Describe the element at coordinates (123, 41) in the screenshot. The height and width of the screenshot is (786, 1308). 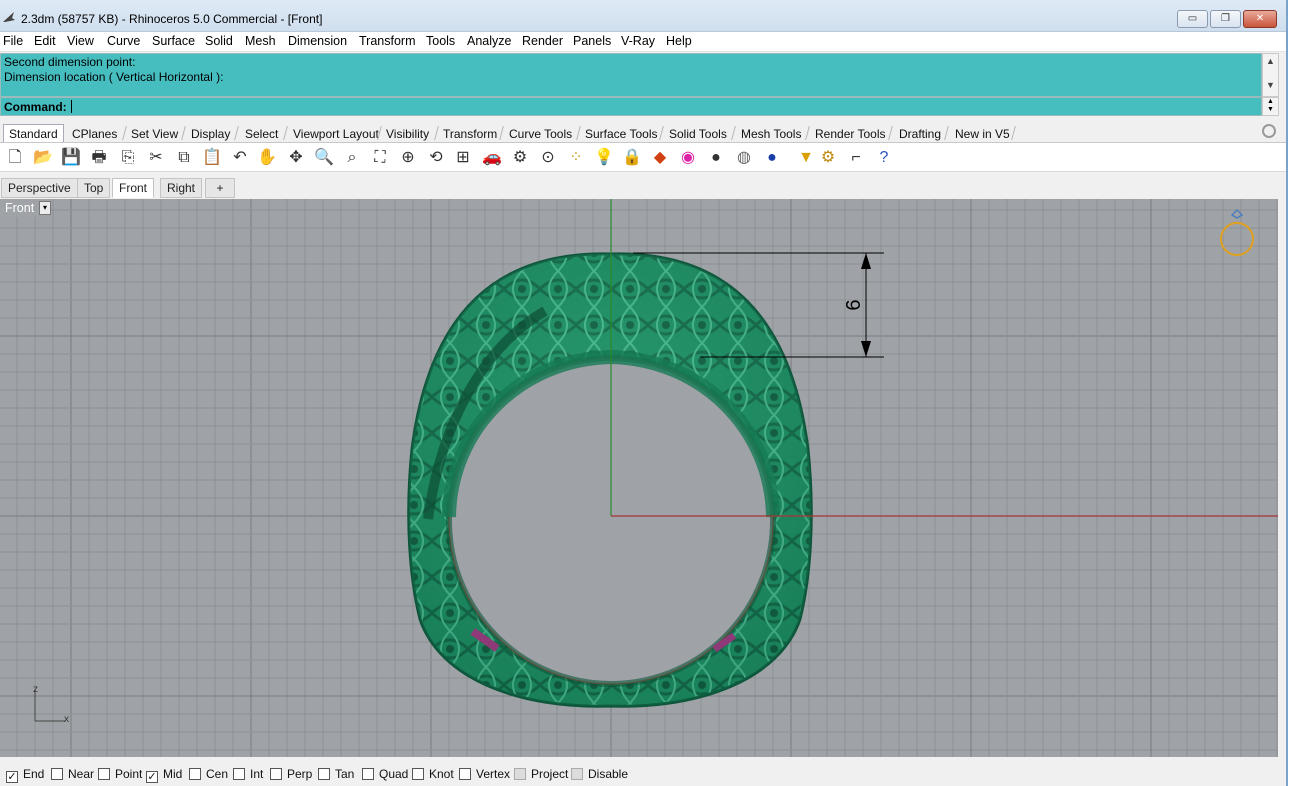
I see `menu-curve: Curve` at that location.